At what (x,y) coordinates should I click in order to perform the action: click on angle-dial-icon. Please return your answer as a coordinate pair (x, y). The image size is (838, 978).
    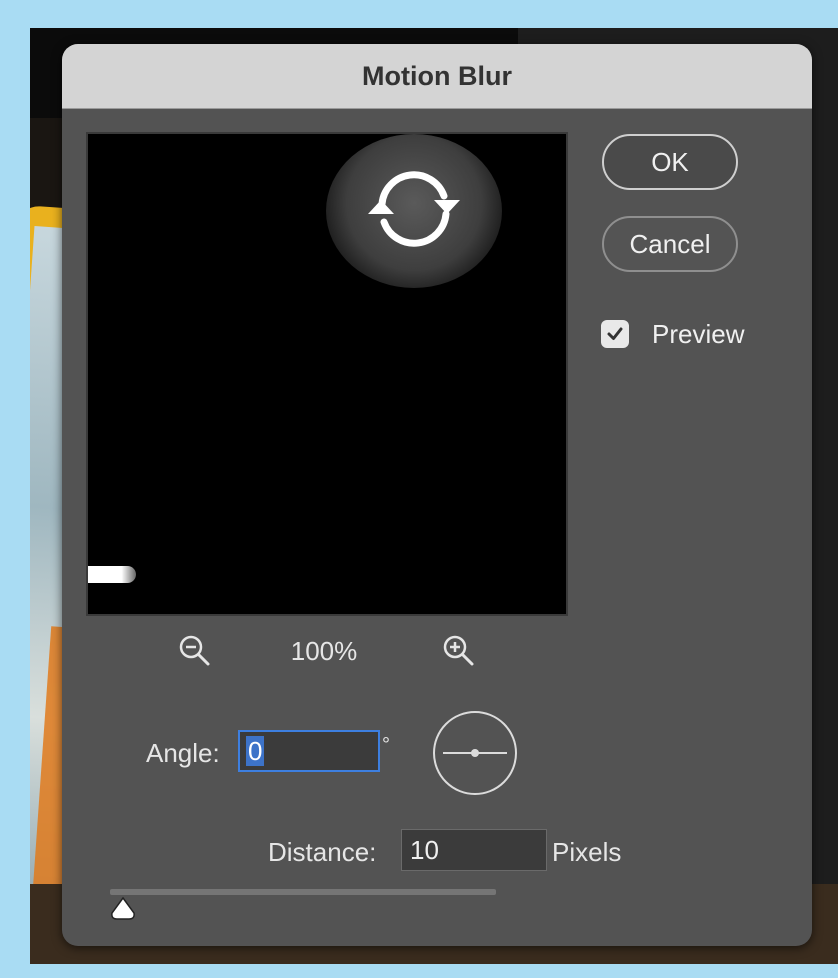
    Looking at the image, I should click on (475, 755).